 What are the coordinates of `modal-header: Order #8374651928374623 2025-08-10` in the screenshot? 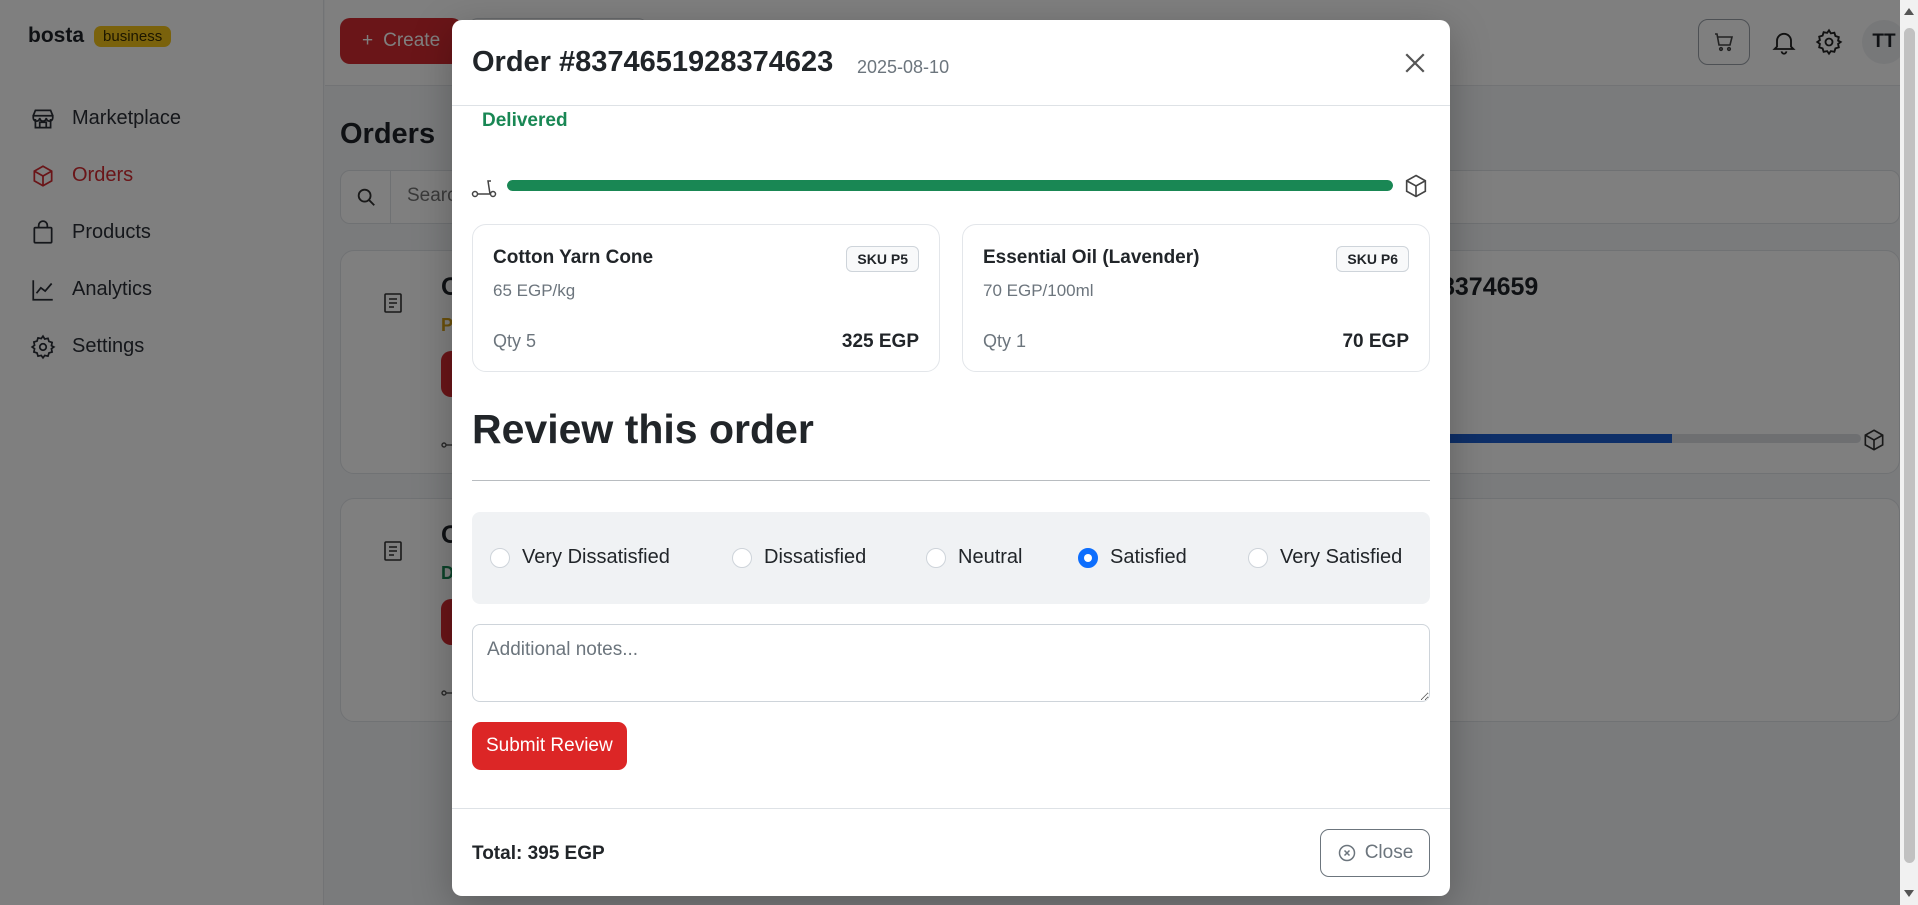 It's located at (951, 63).